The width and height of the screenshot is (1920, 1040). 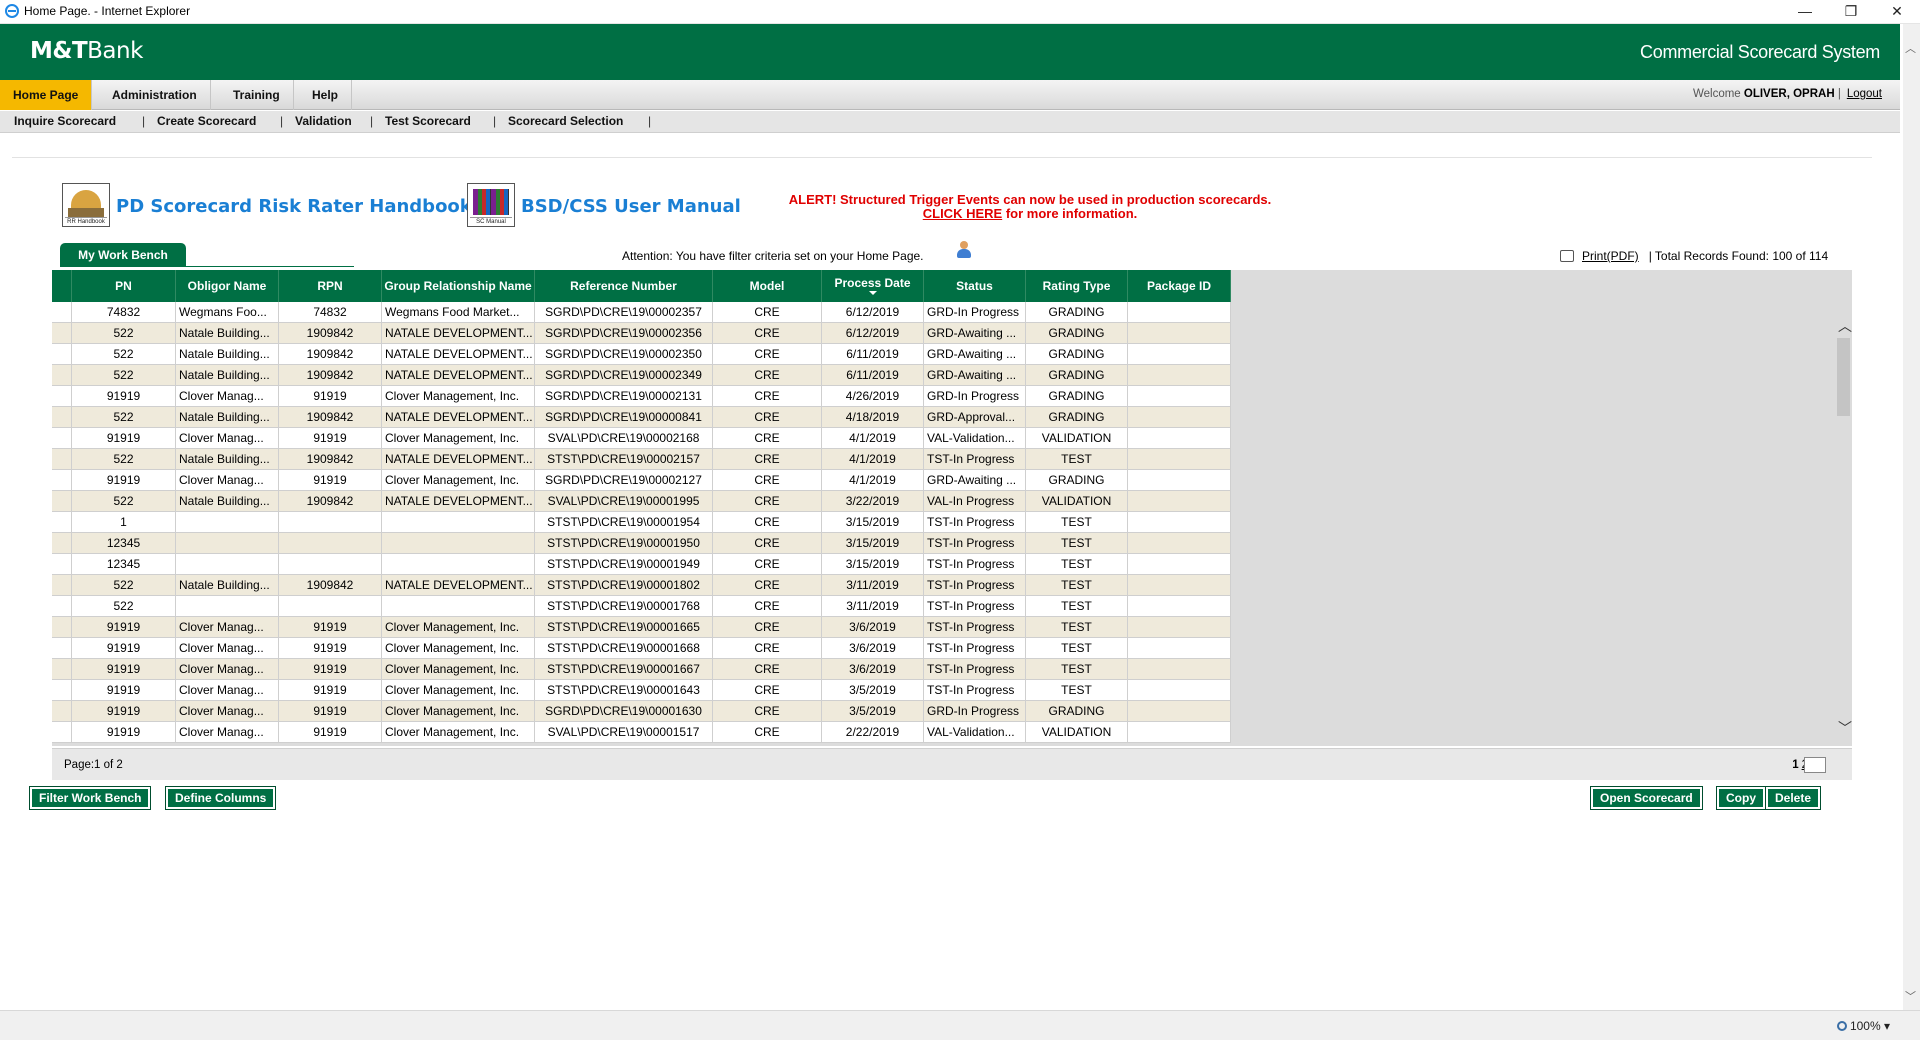 What do you see at coordinates (1646, 798) in the screenshot?
I see `open-scorecard-button: Open Scorecard` at bounding box center [1646, 798].